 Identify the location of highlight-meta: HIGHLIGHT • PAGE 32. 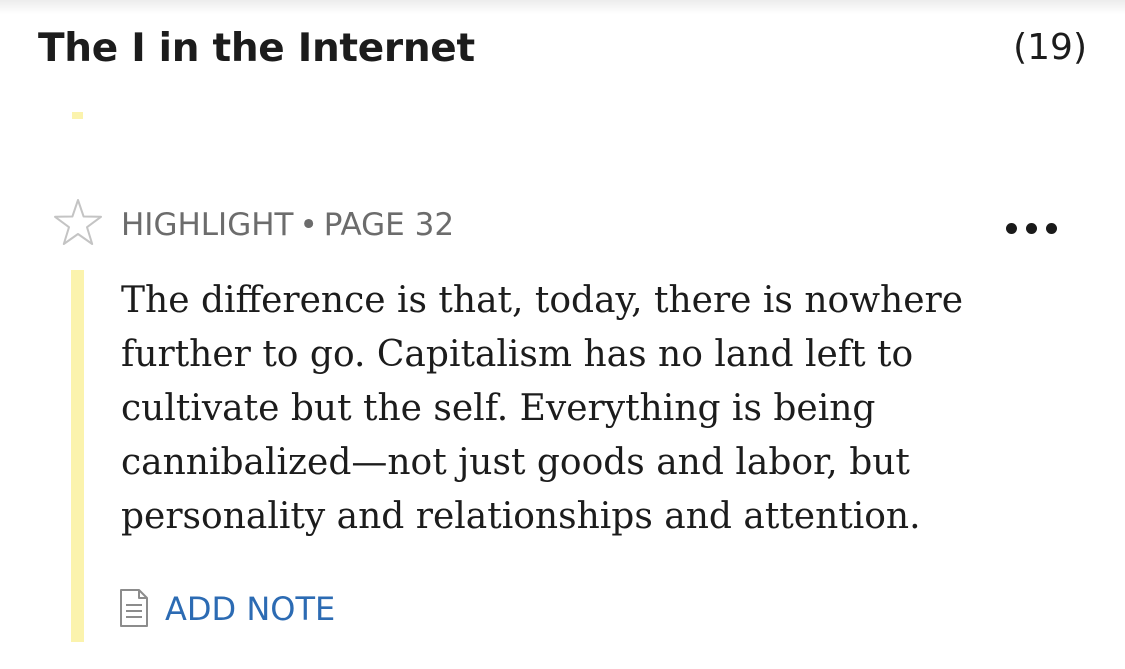
(287, 225).